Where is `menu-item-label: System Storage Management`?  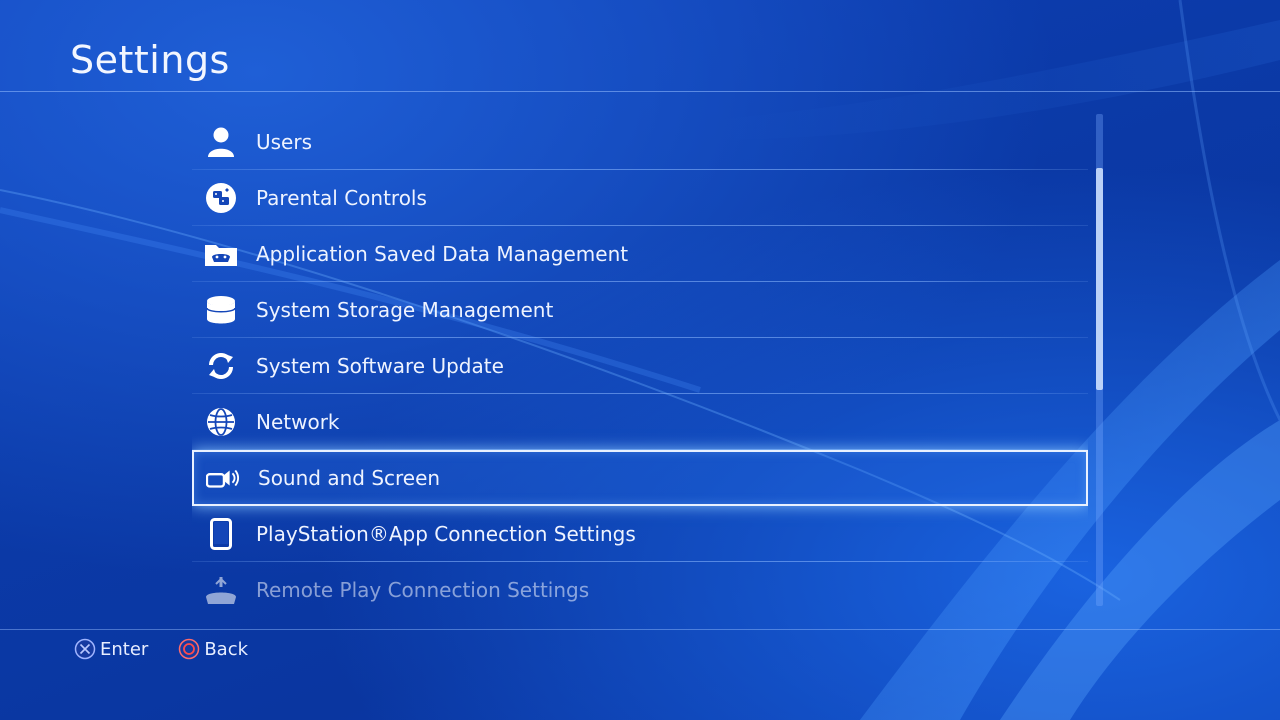 menu-item-label: System Storage Management is located at coordinates (405, 310).